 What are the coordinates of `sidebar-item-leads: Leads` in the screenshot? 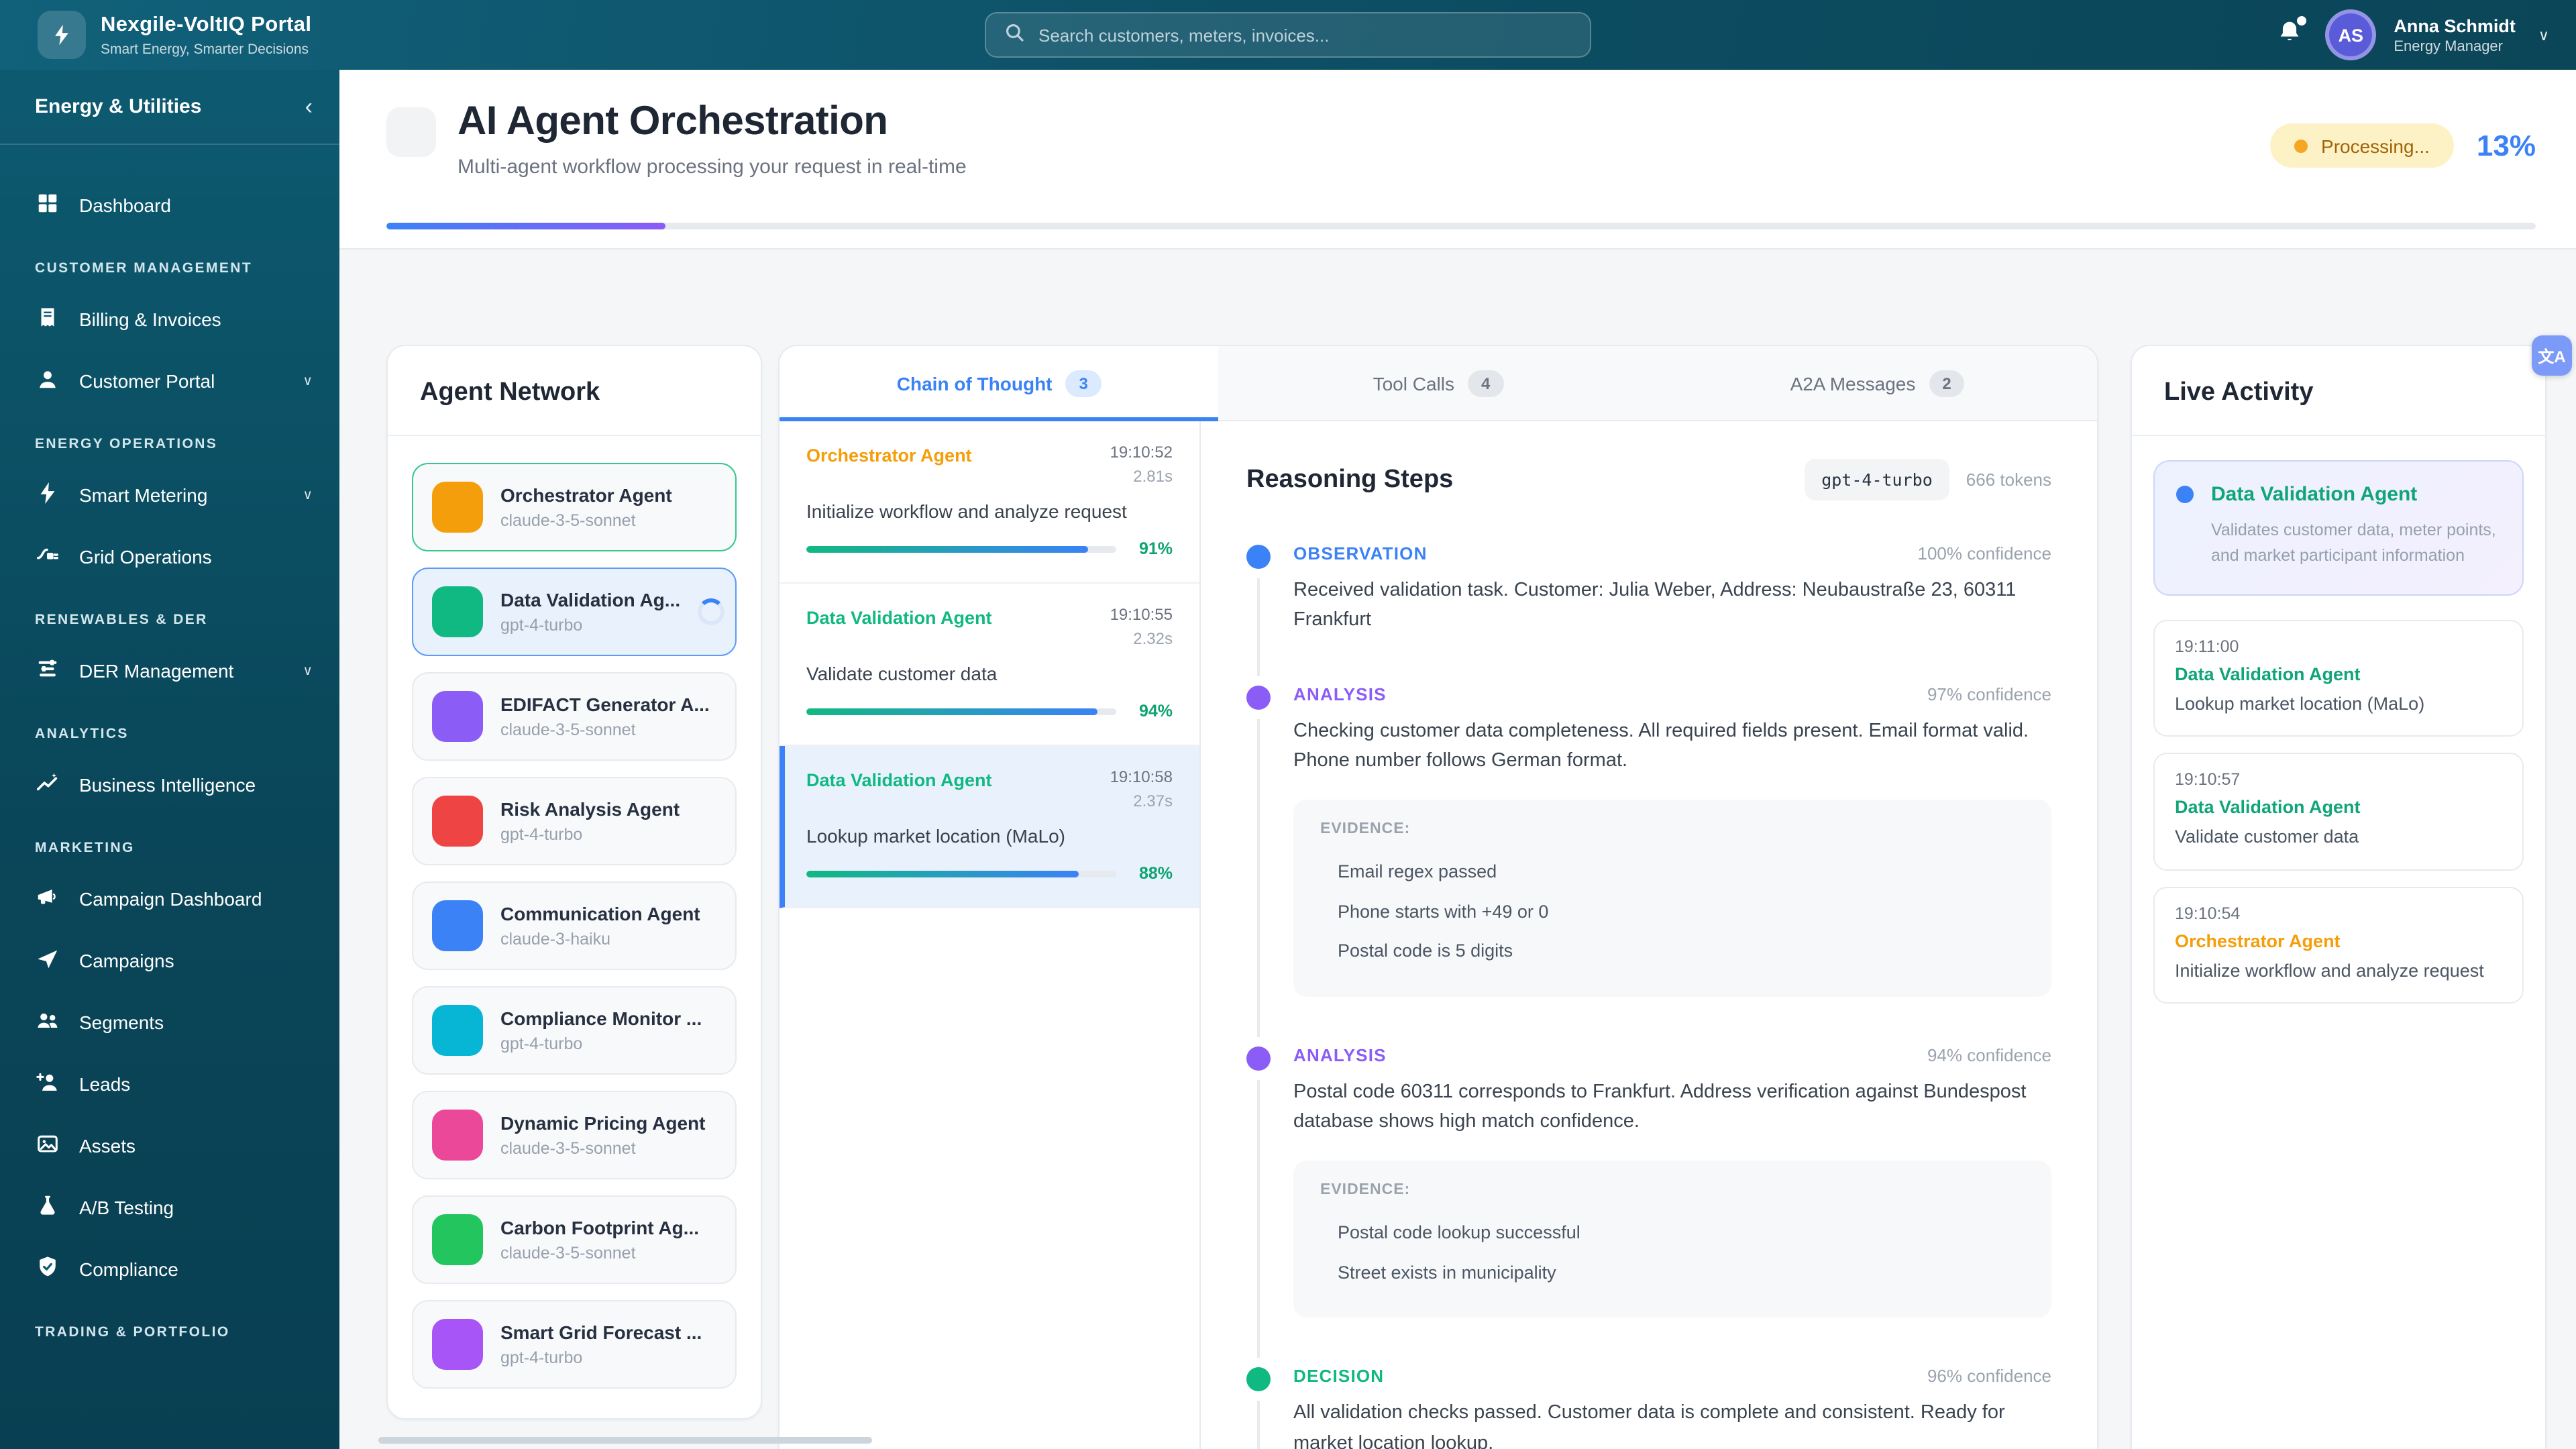 It's located at (169, 1084).